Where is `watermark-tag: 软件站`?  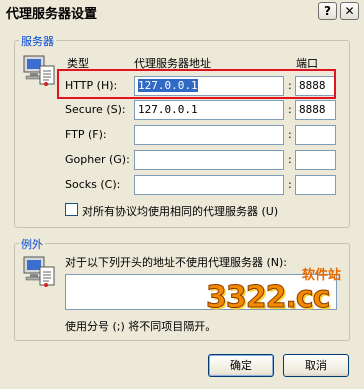
watermark-tag: 软件站 is located at coordinates (322, 275).